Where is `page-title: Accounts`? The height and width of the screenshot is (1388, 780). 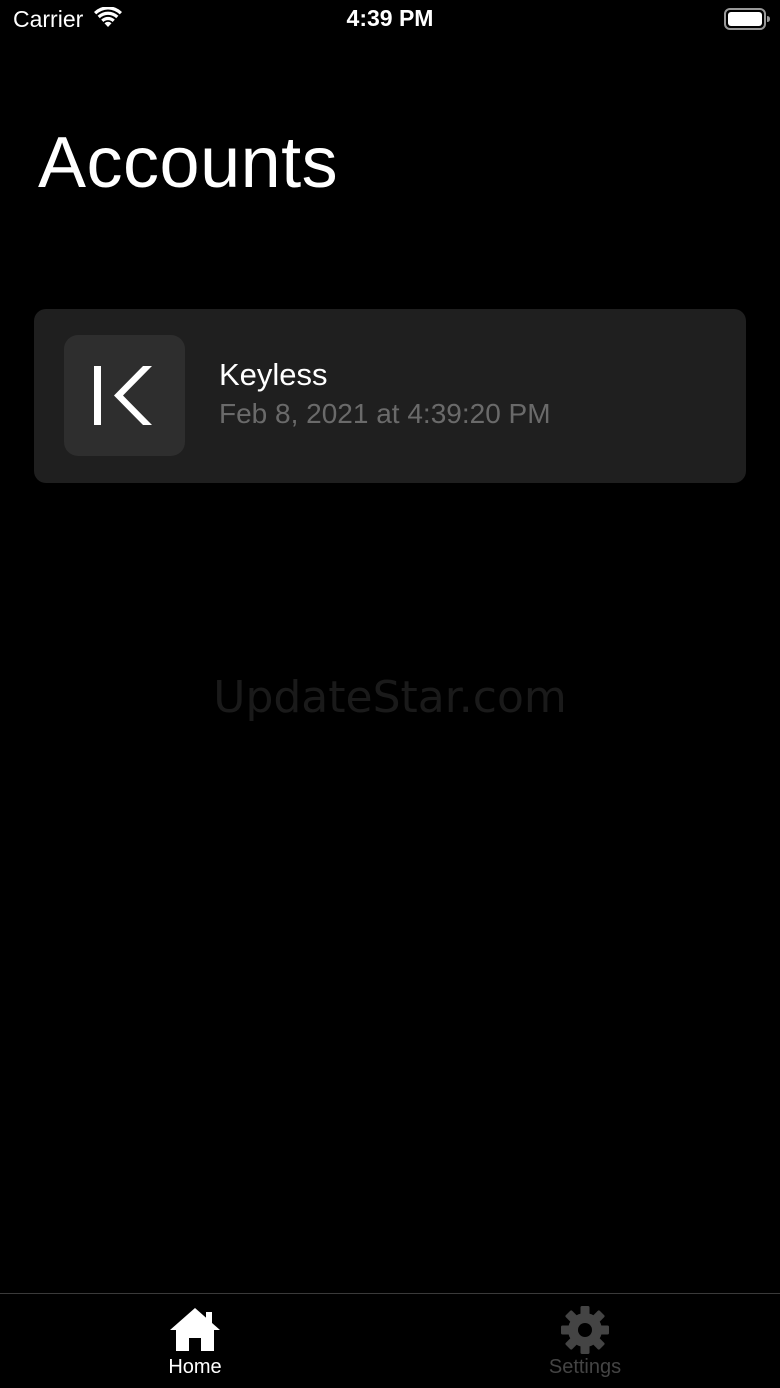
page-title: Accounts is located at coordinates (188, 163).